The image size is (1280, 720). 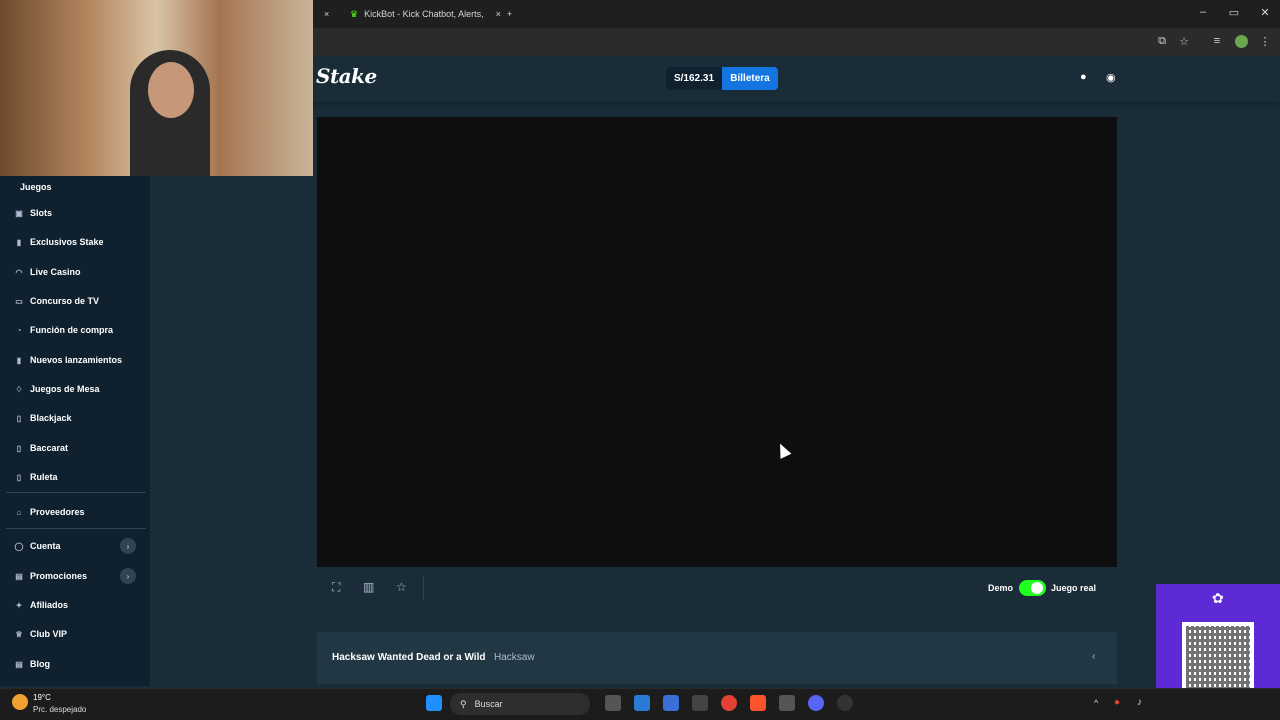 What do you see at coordinates (1093, 656) in the screenshot?
I see `chevron-left-icon: ‹` at bounding box center [1093, 656].